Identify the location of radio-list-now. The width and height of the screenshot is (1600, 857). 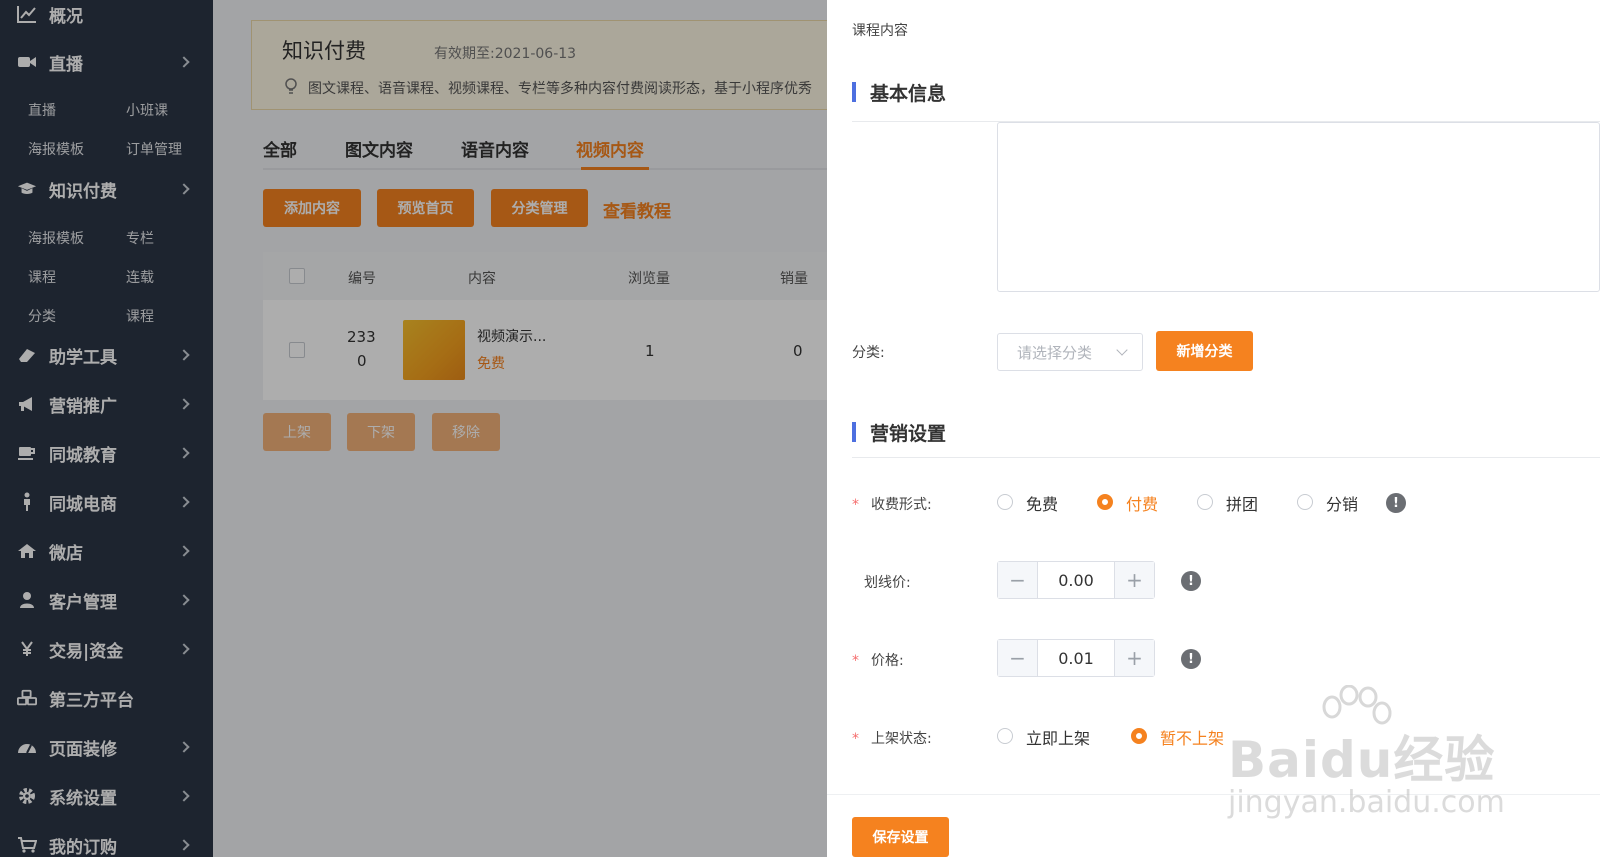
(1005, 736).